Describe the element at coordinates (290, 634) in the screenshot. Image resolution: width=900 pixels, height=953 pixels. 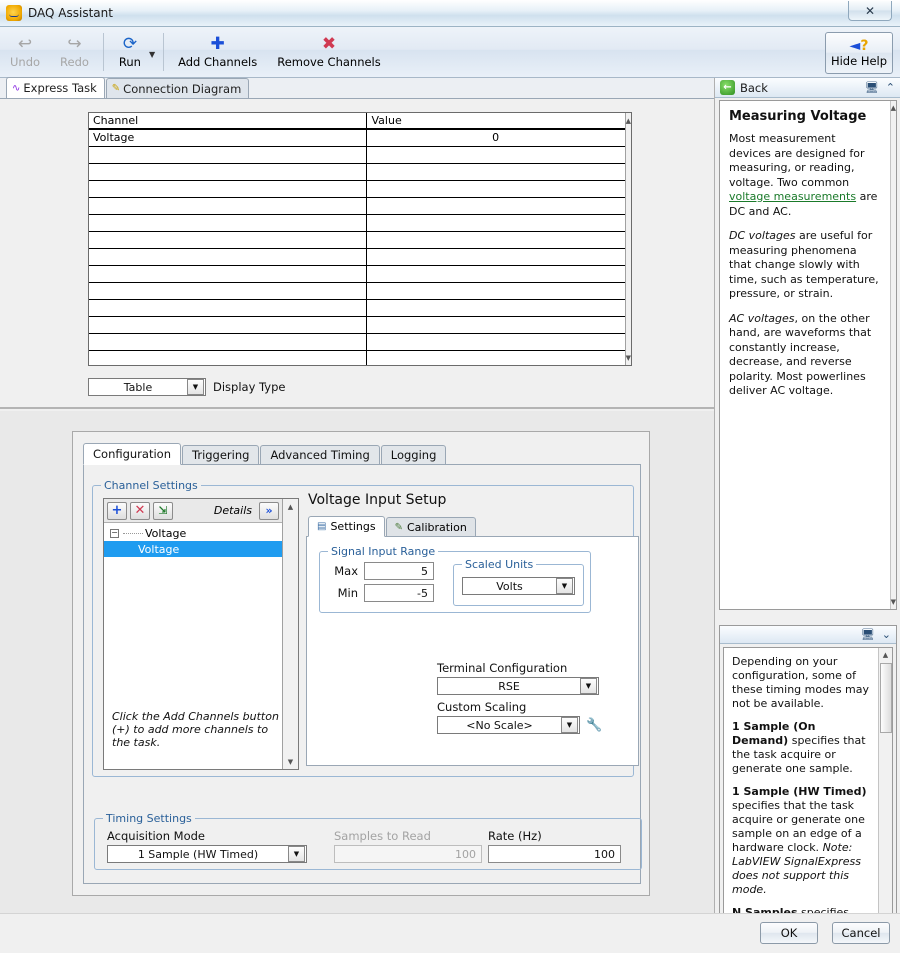
I see `channel-list-scrollbar: ▲ ▼` at that location.